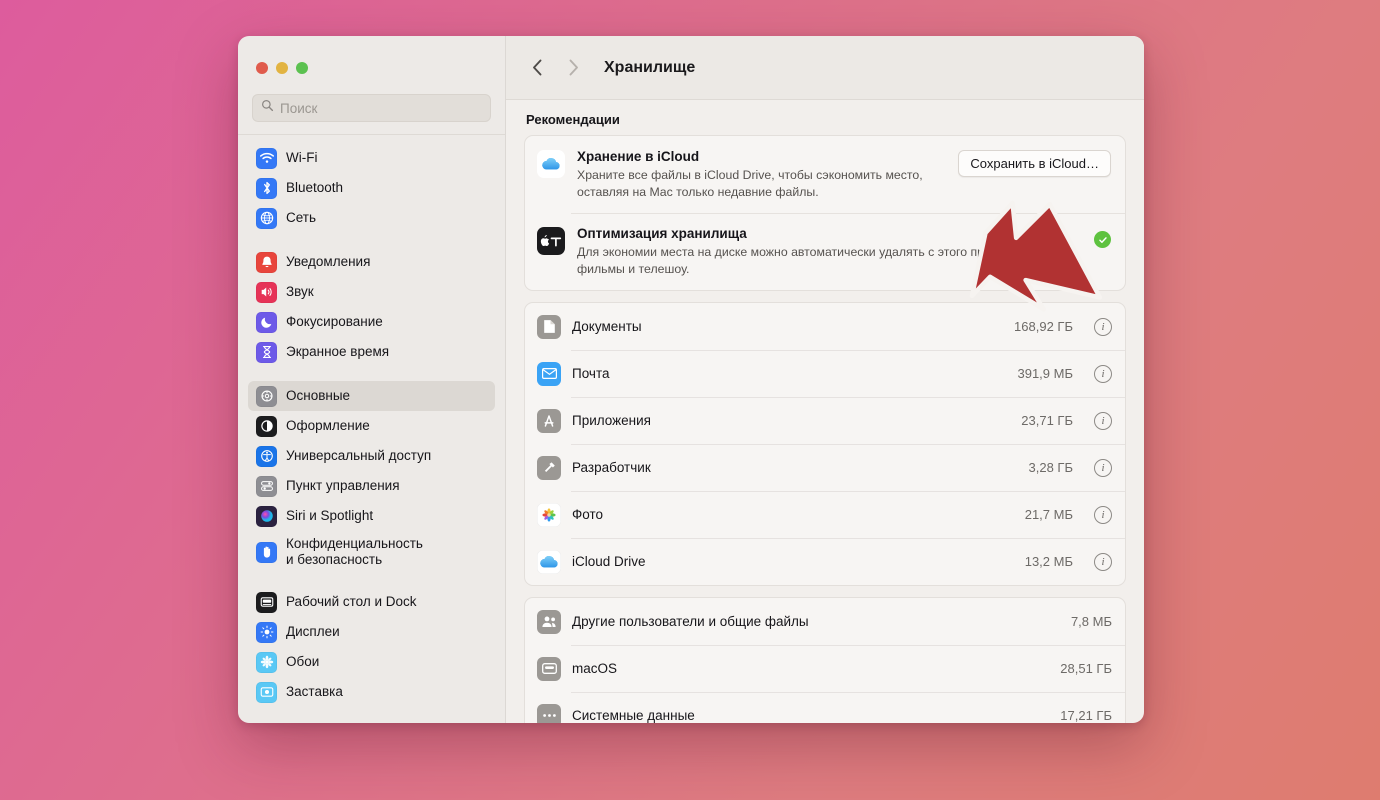  Describe the element at coordinates (354, 551) in the screenshot. I see `sidebar-item-label: Конфиденциальность и безопасность` at that location.